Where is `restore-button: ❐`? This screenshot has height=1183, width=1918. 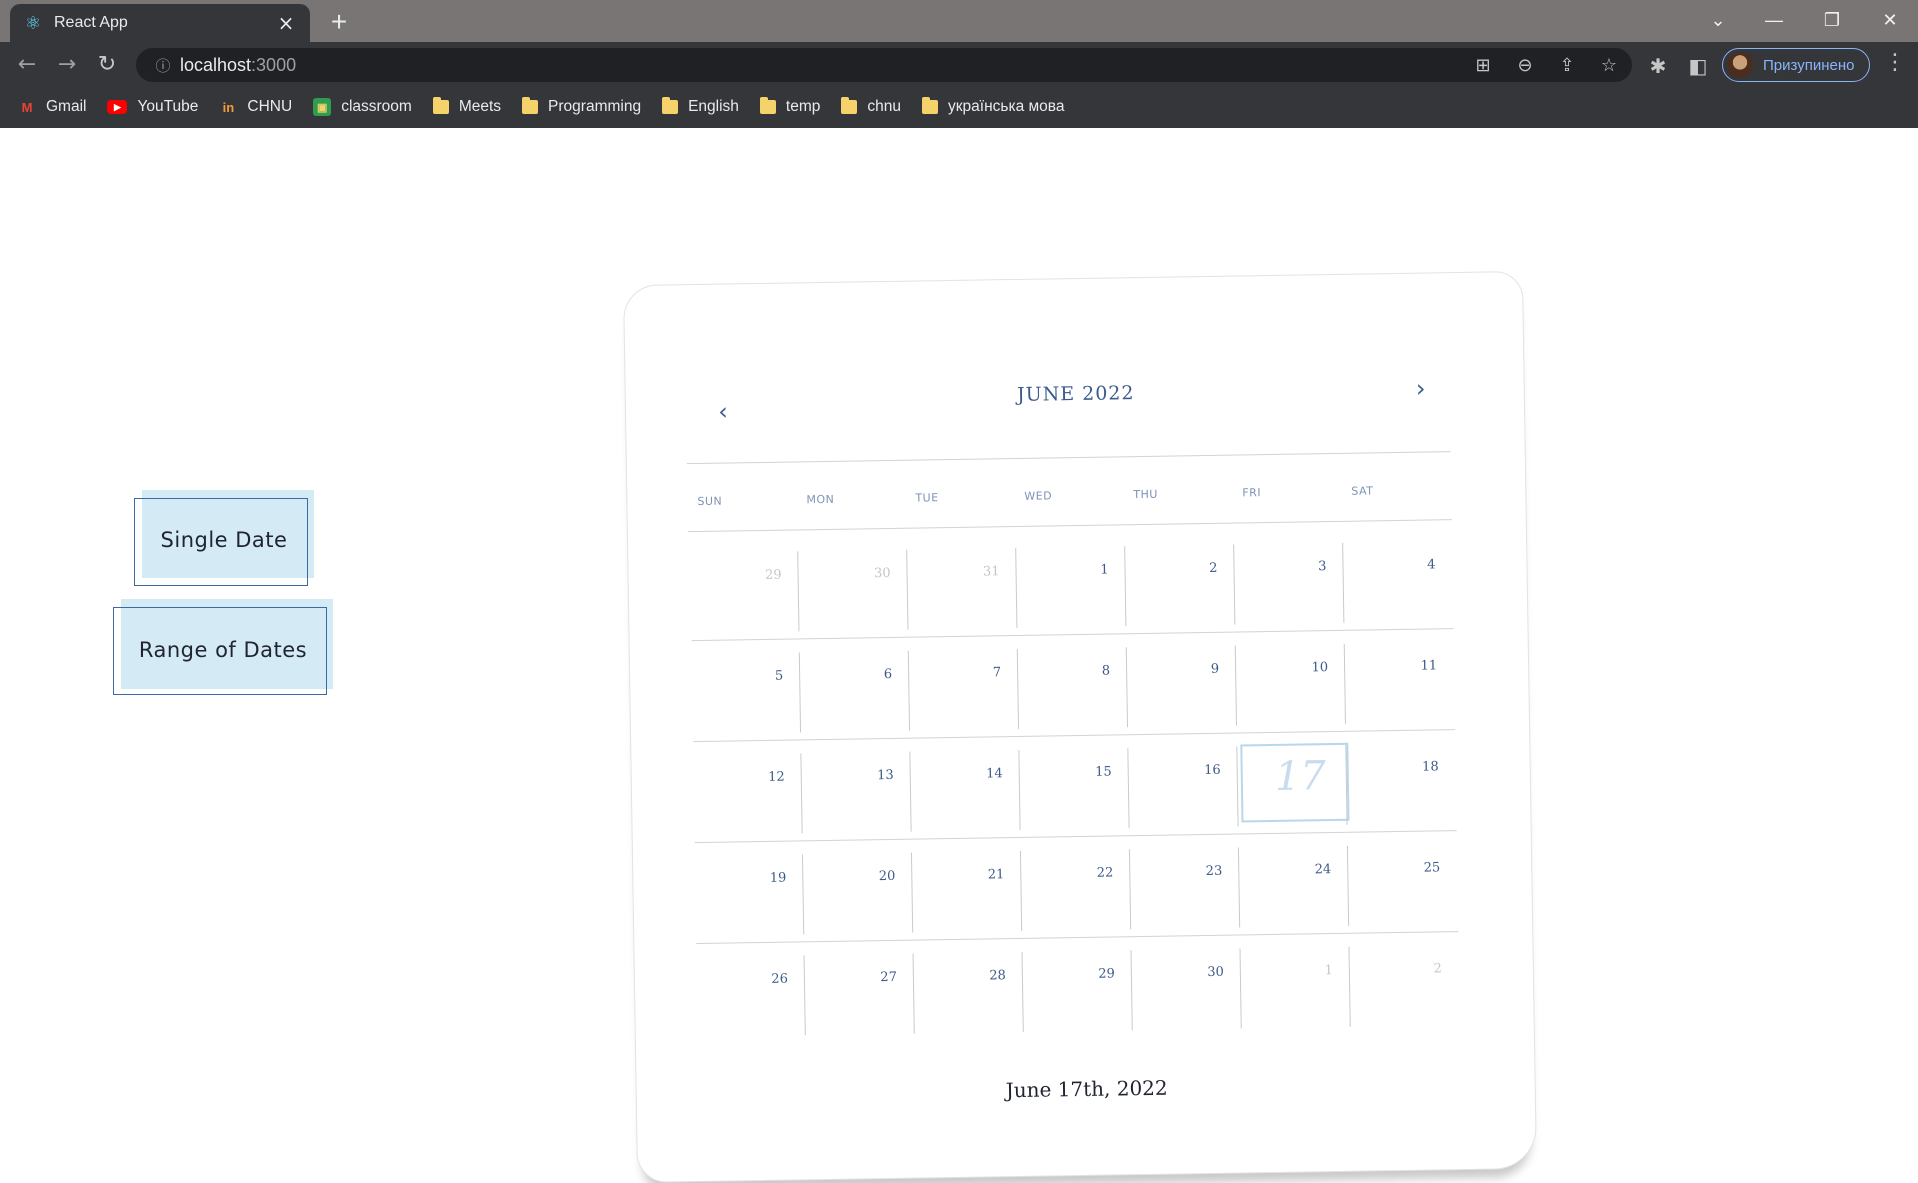 restore-button: ❐ is located at coordinates (1832, 20).